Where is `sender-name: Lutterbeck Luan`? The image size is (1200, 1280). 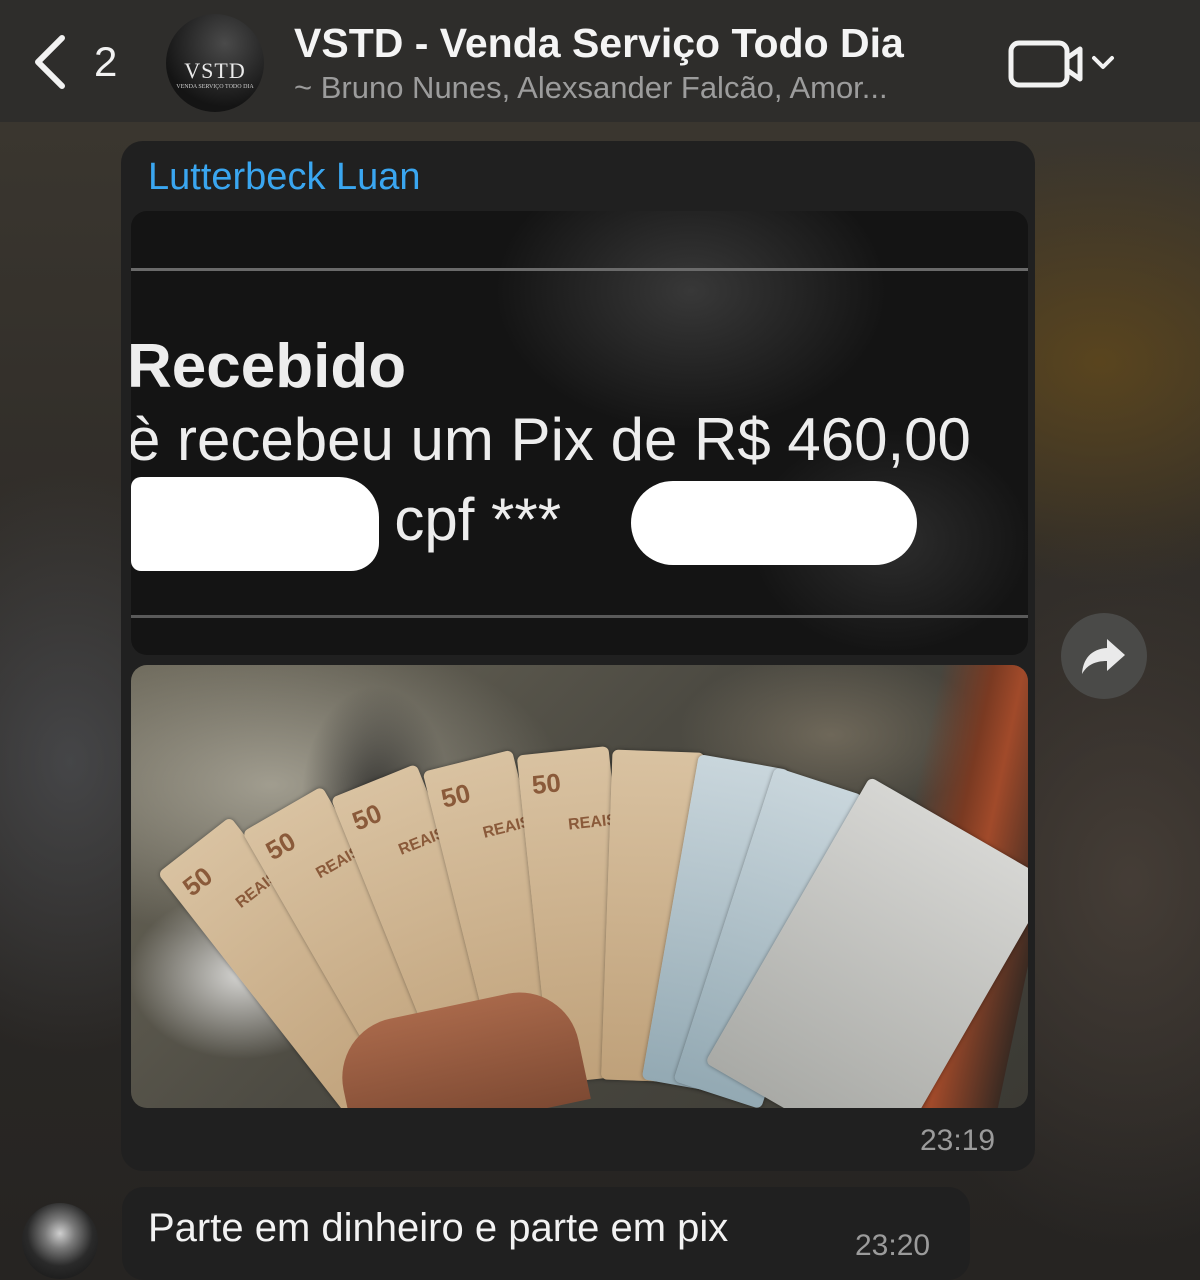
sender-name: Lutterbeck Luan is located at coordinates (284, 177).